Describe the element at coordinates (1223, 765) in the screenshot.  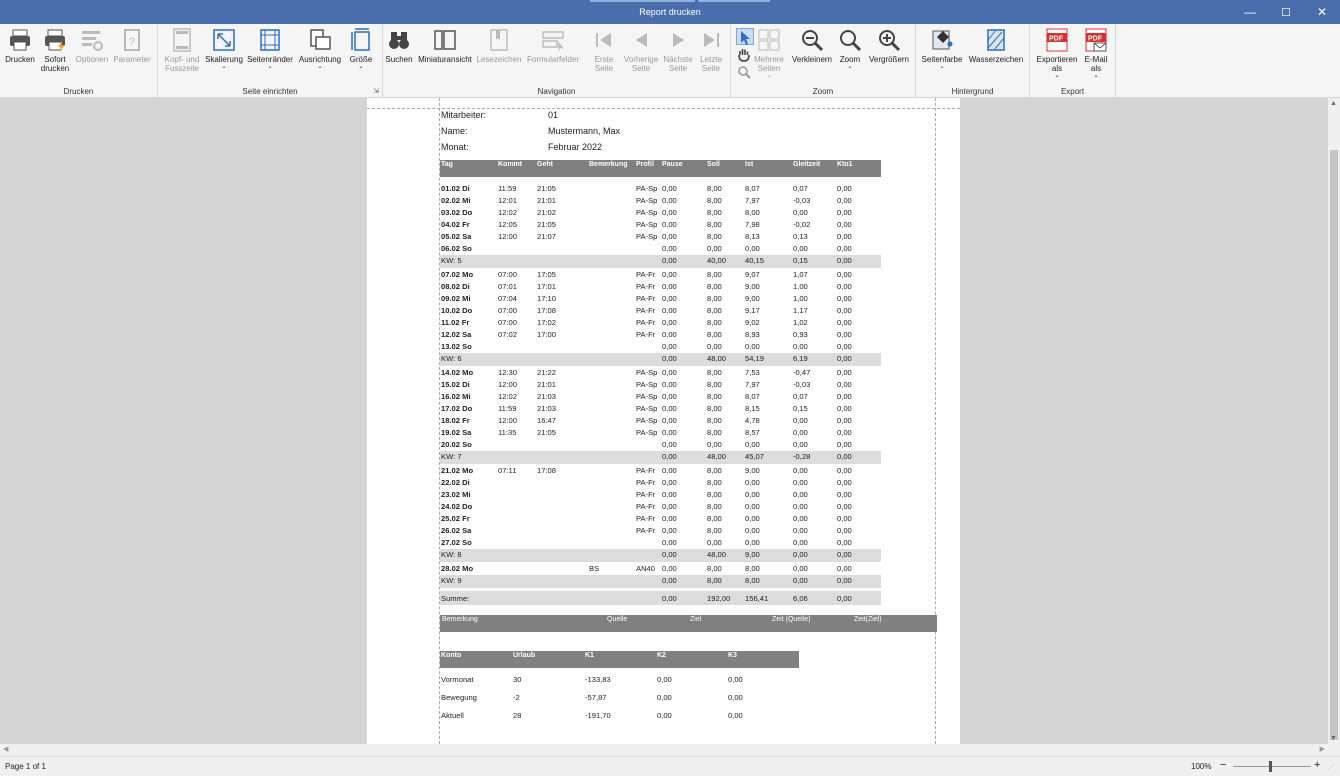
I see `zoom-minus-button: −` at that location.